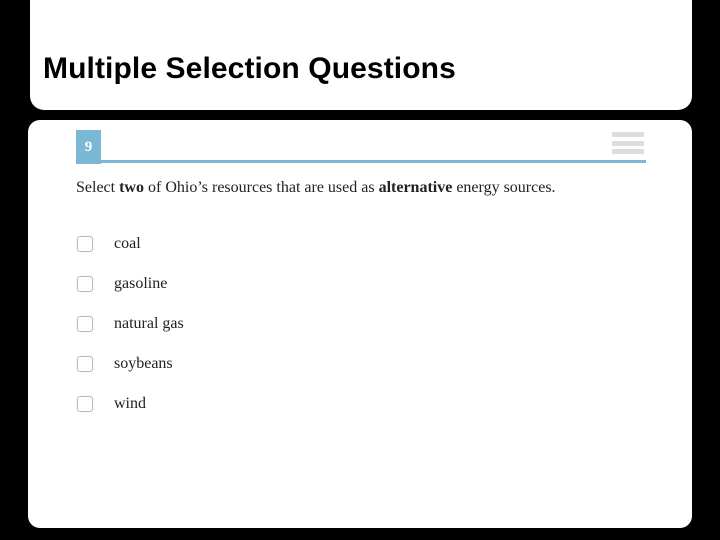 This screenshot has height=540, width=720. Describe the element at coordinates (127, 243) in the screenshot. I see `option-label-1: coal` at that location.